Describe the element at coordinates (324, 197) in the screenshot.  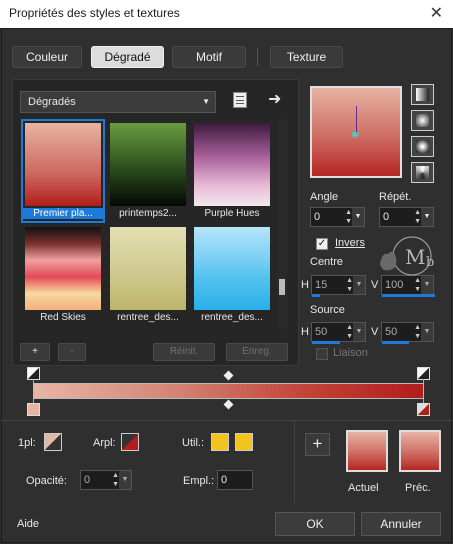
I see `angle-label: Angle` at that location.